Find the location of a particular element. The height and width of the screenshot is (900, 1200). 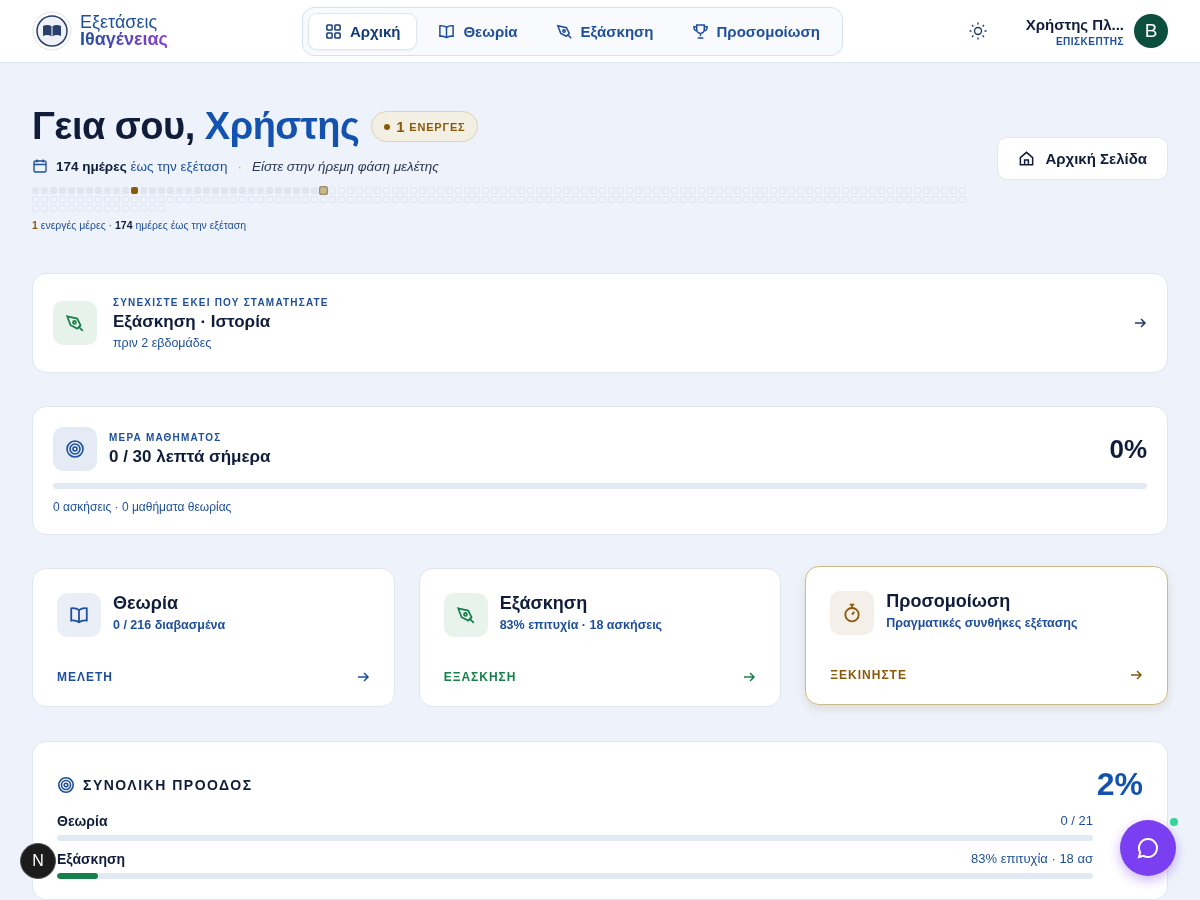

trophy-icon is located at coordinates (700, 31).